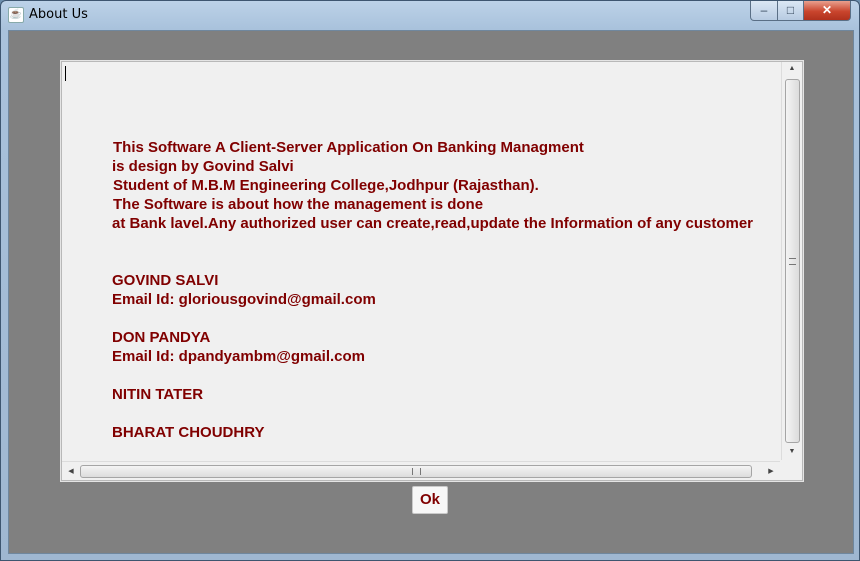 This screenshot has height=561, width=860. Describe the element at coordinates (165, 280) in the screenshot. I see `author-name-1: GOVIND SALVI` at that location.